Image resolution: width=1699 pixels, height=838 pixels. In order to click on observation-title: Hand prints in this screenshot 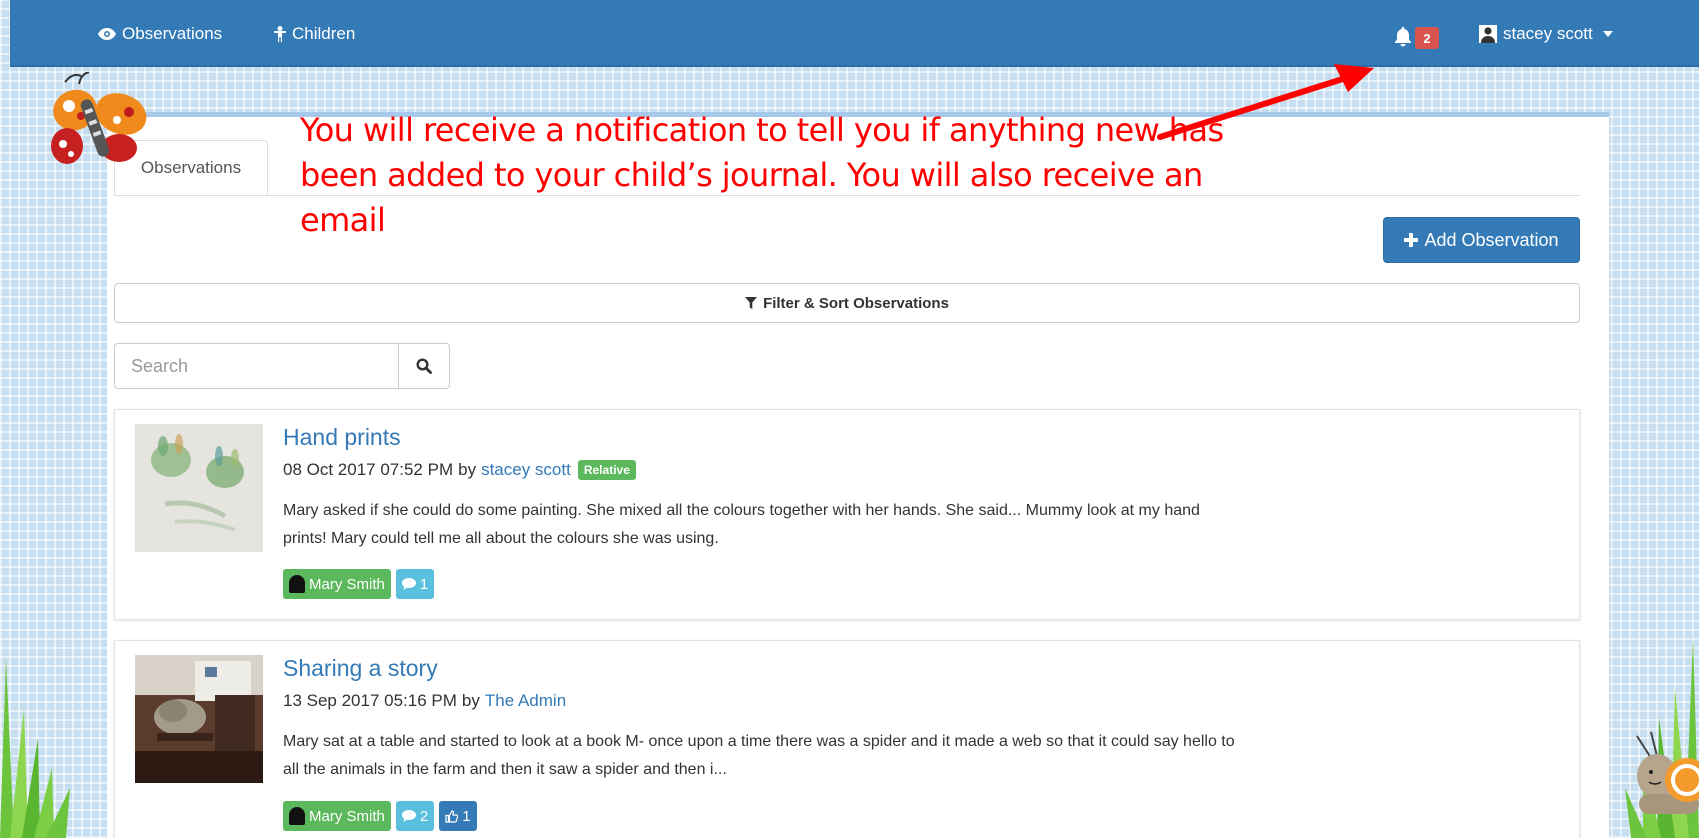, I will do `click(342, 437)`.